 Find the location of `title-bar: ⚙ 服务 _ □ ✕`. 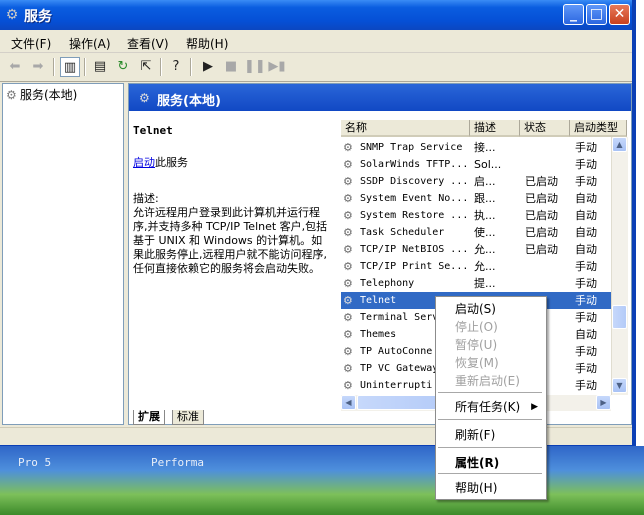

title-bar: ⚙ 服务 _ □ ✕ is located at coordinates (316, 15).